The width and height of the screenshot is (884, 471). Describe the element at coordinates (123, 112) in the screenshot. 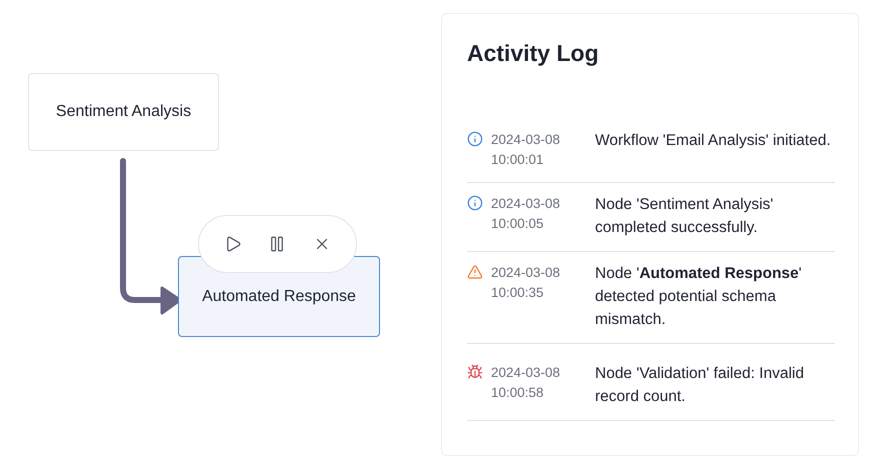

I see `workflow-node: Sentiment Analysis` at that location.